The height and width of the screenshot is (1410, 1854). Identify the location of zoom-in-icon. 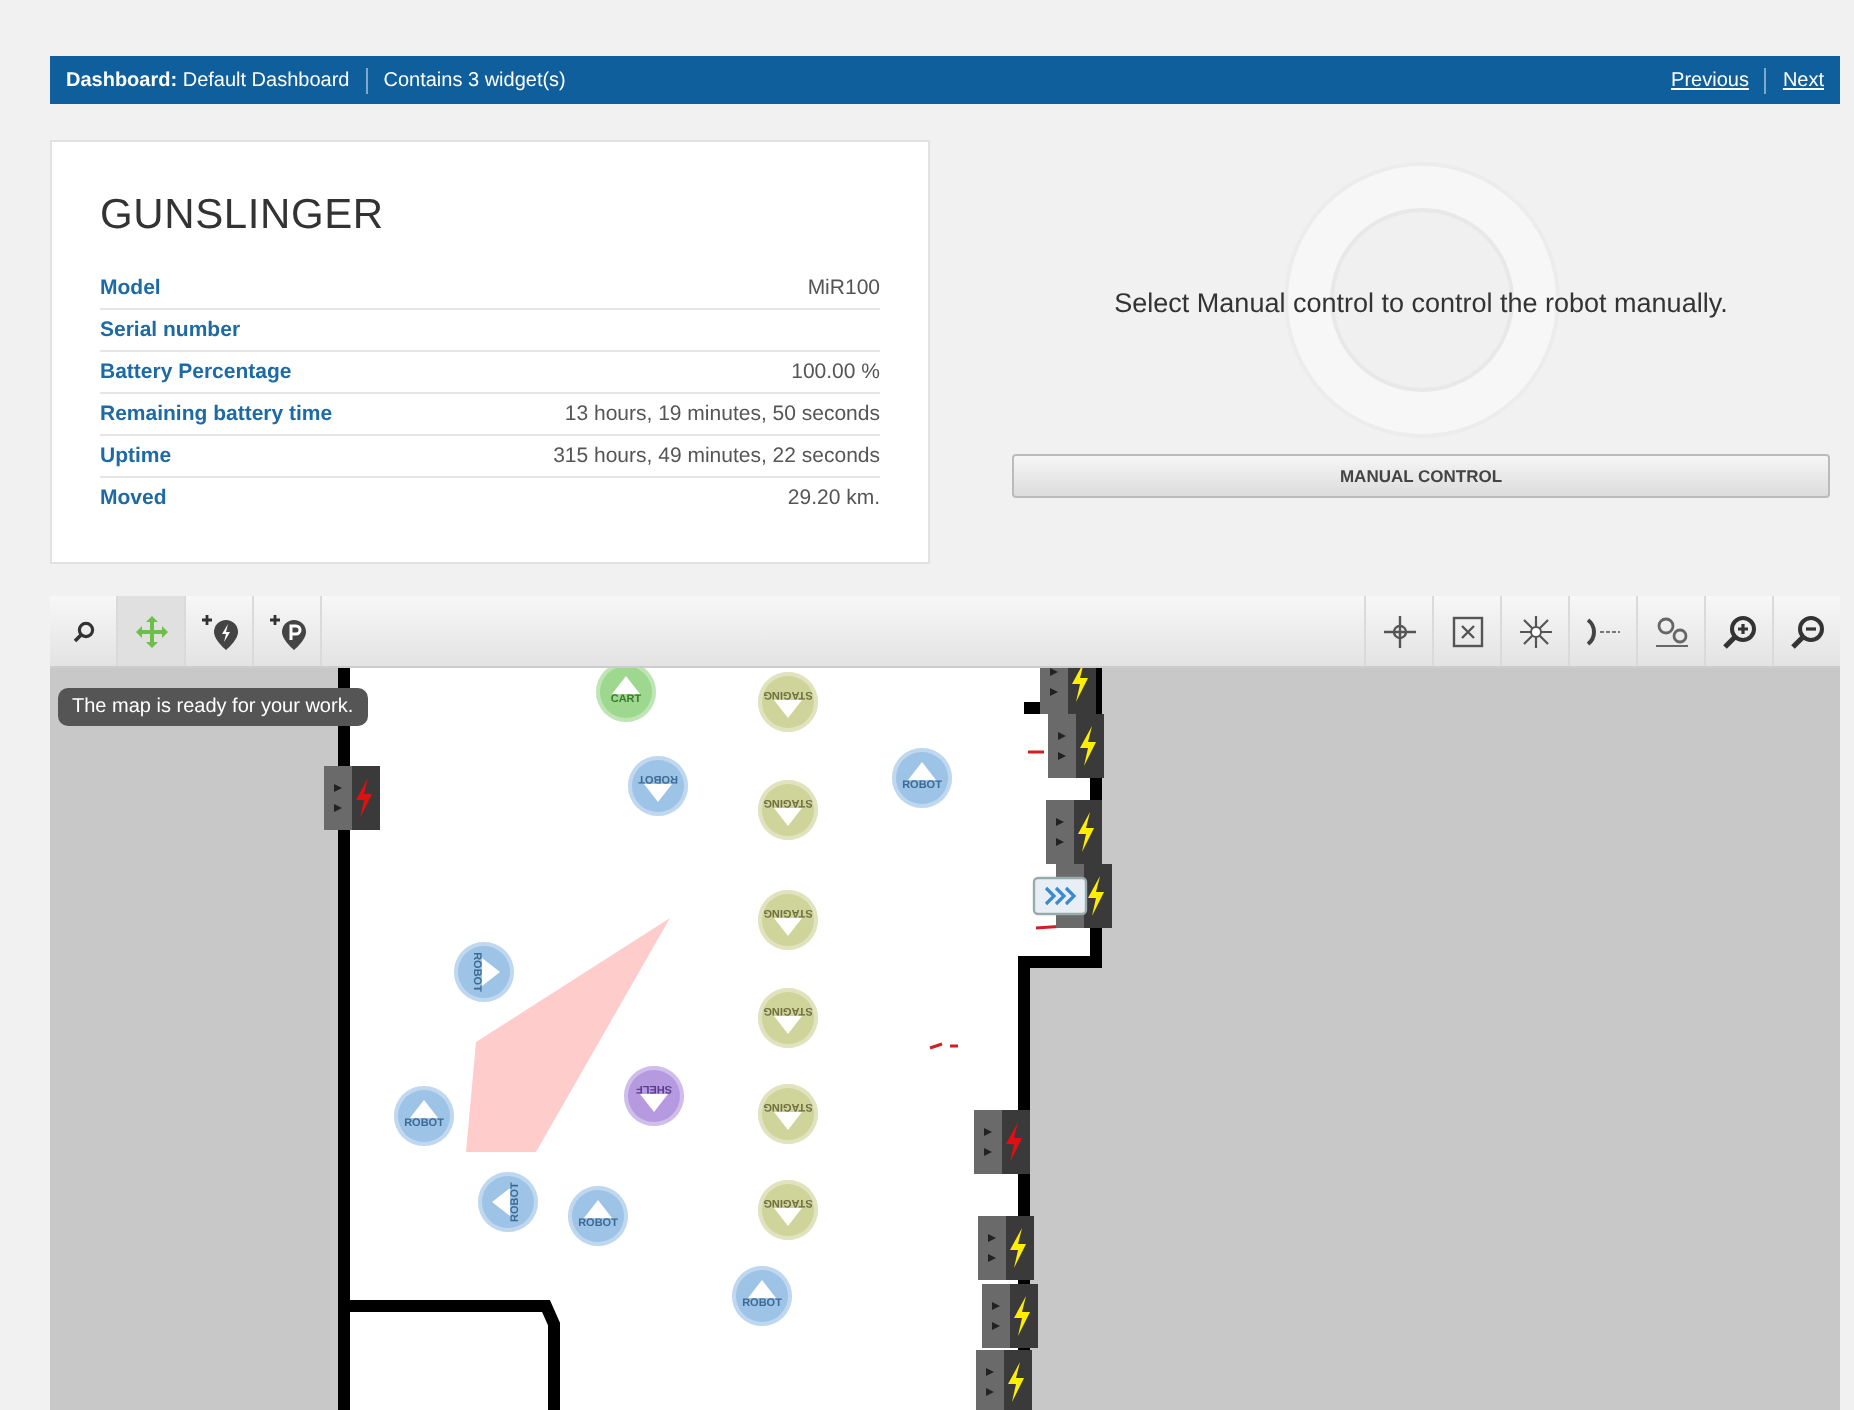
(1739, 631).